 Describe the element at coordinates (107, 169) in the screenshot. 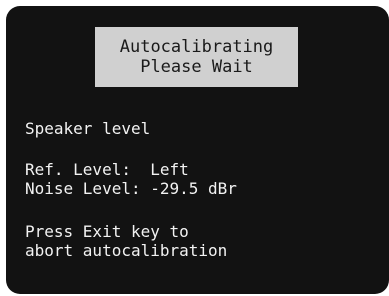

I see `ref-level-readout: Ref. Level: Left` at that location.